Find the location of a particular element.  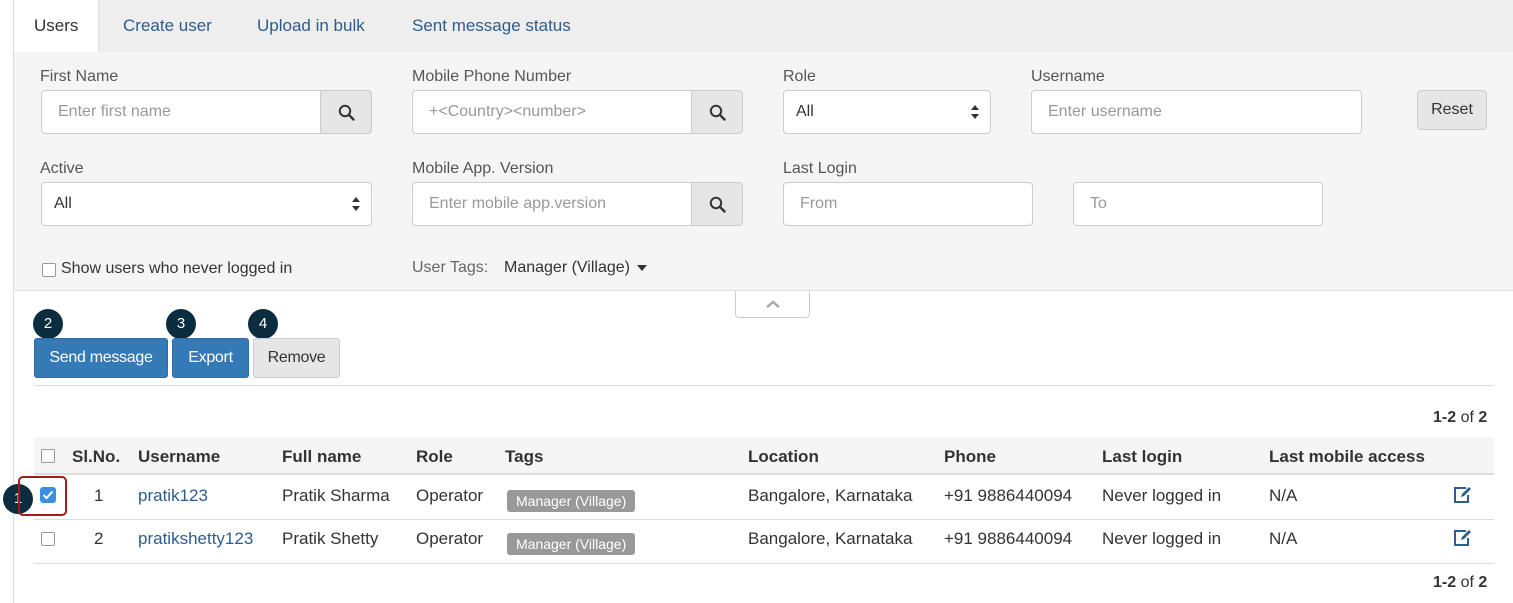

export-button: Export is located at coordinates (210, 358).